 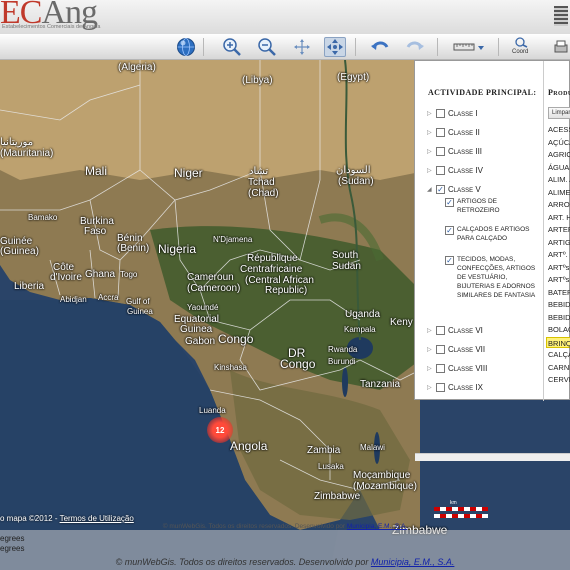 I want to click on product-item: BOLACHA, so click(x=559, y=329).